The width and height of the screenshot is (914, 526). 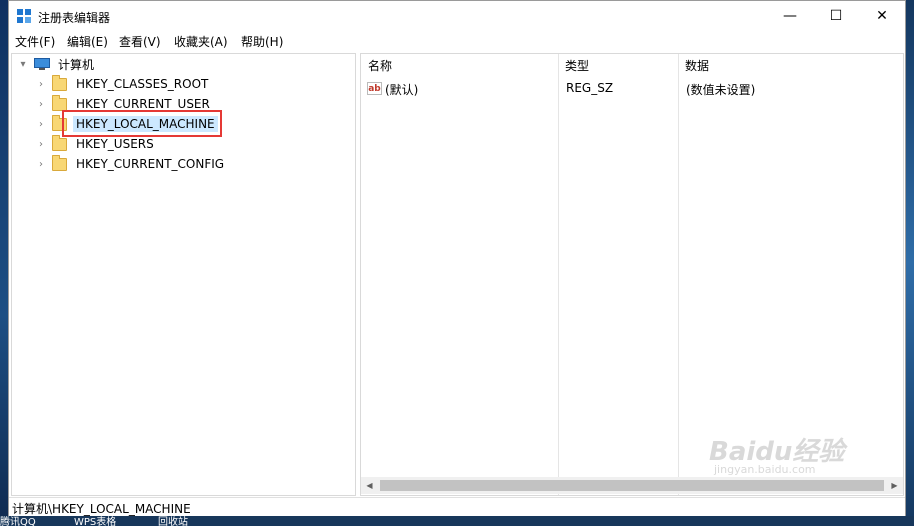 What do you see at coordinates (457, 521) in the screenshot?
I see `desktop-icon-labels: 腾讯QQ WPS表格 回收站` at bounding box center [457, 521].